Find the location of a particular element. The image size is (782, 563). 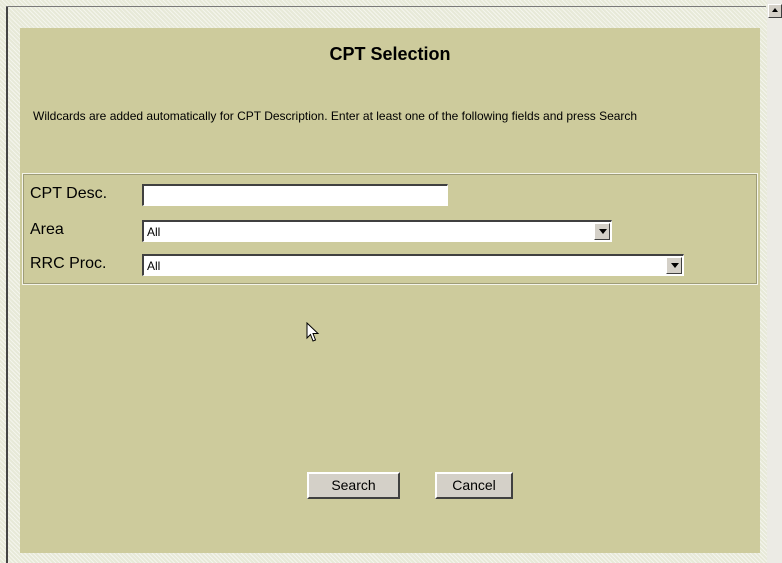

window-left-border is located at coordinates (7, 284).